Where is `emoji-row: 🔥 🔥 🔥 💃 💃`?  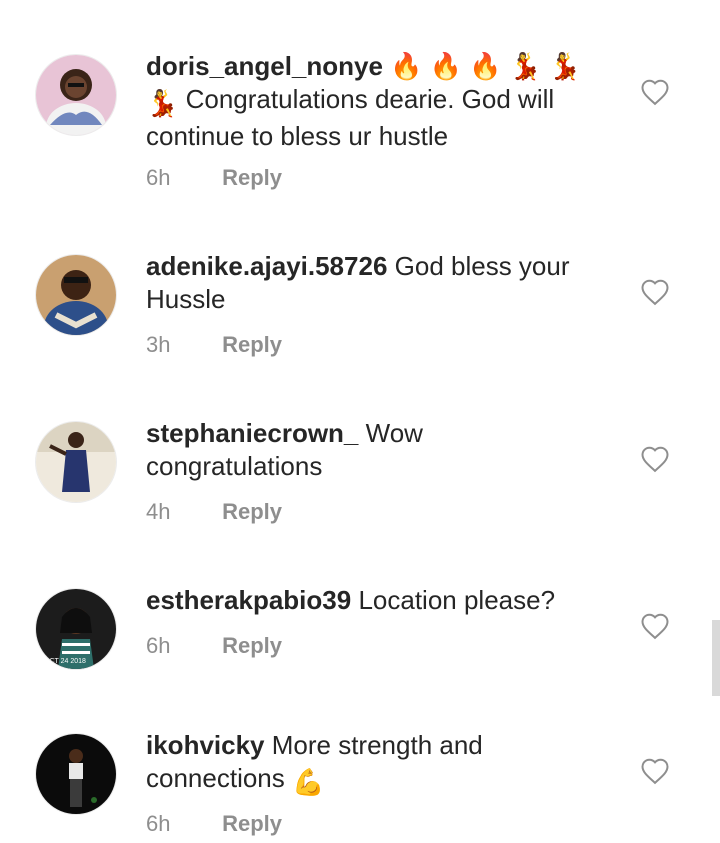 emoji-row: 🔥 🔥 🔥 💃 💃 is located at coordinates (485, 66).